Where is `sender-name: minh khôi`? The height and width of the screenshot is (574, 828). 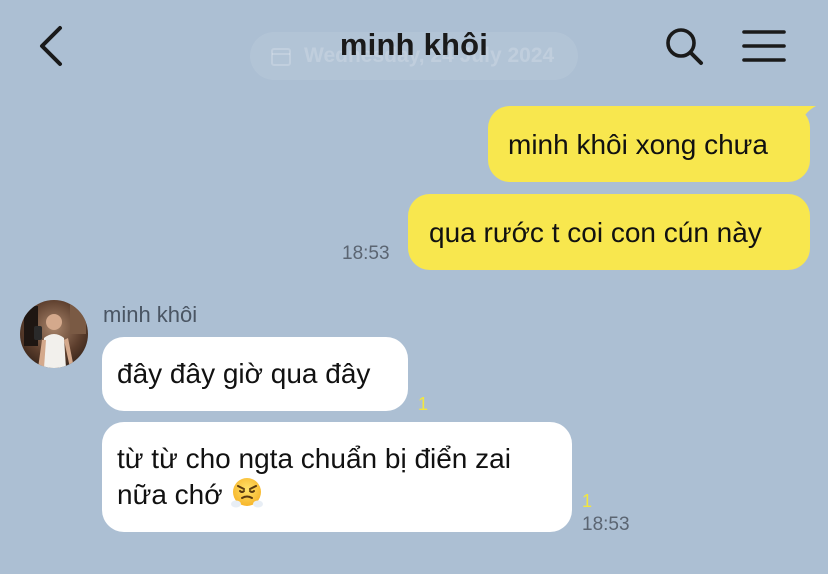
sender-name: minh khôi is located at coordinates (150, 314).